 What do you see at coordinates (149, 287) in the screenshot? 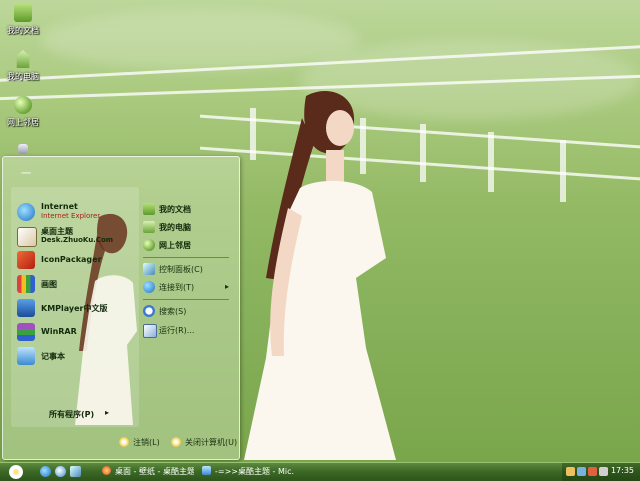
I see `connect-icon` at bounding box center [149, 287].